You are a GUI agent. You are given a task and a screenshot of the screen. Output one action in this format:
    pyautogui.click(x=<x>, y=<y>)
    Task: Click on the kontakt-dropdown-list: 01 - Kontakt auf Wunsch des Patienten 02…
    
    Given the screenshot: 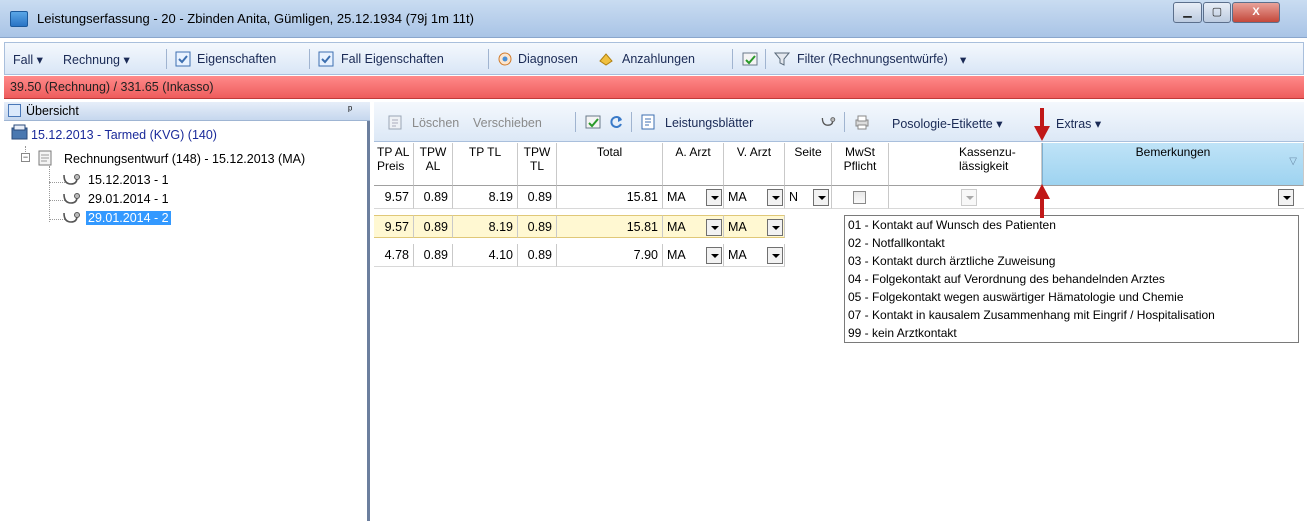 What is the action you would take?
    pyautogui.click(x=1071, y=279)
    